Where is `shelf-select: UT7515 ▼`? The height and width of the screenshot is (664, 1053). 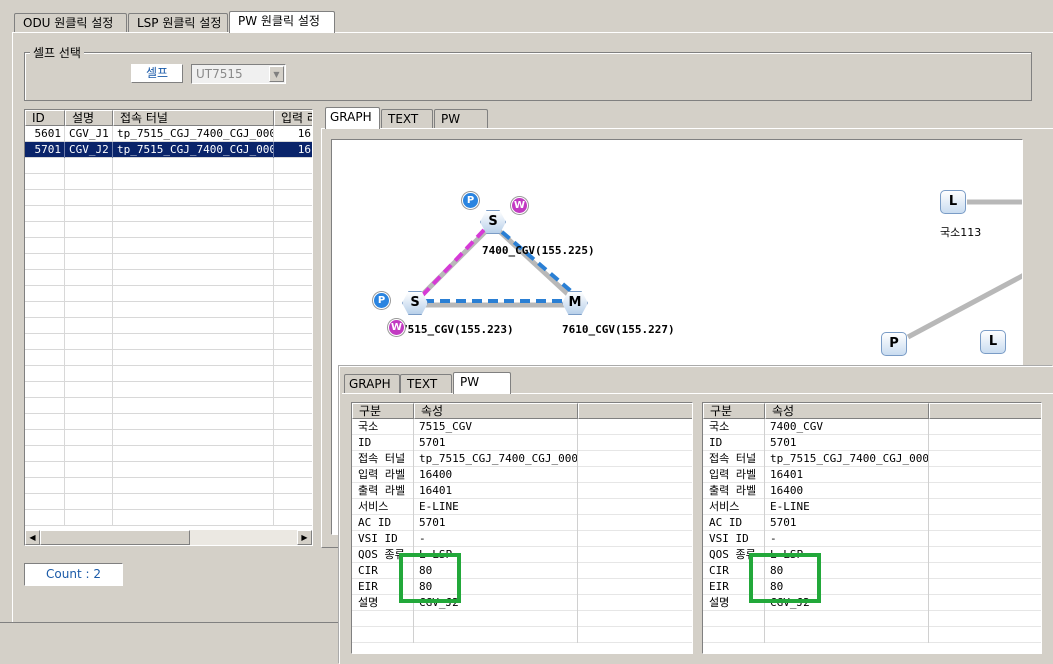
shelf-select: UT7515 ▼ is located at coordinates (238, 74).